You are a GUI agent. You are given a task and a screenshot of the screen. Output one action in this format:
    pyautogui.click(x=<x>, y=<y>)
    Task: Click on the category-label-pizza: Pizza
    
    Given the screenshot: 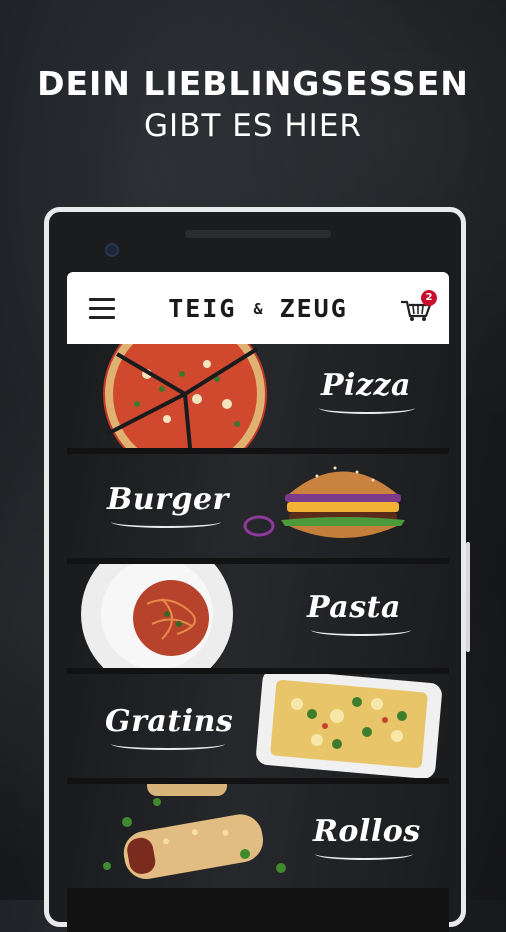 What is the action you would take?
    pyautogui.click(x=366, y=385)
    